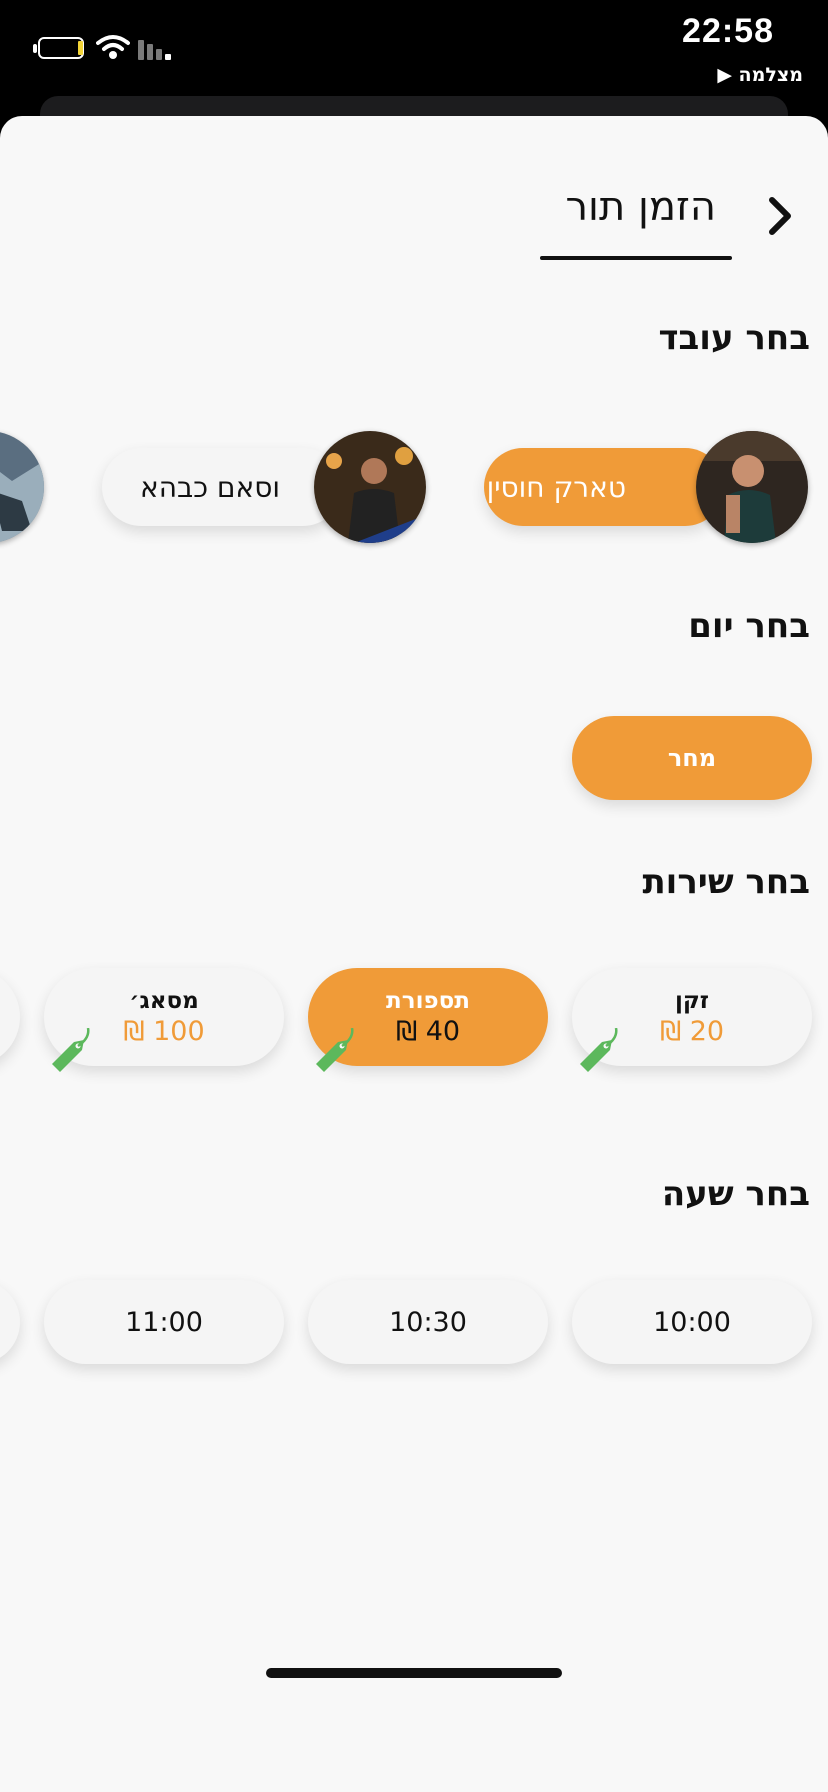  I want to click on section-title-employee: בחר עובד, so click(734, 338).